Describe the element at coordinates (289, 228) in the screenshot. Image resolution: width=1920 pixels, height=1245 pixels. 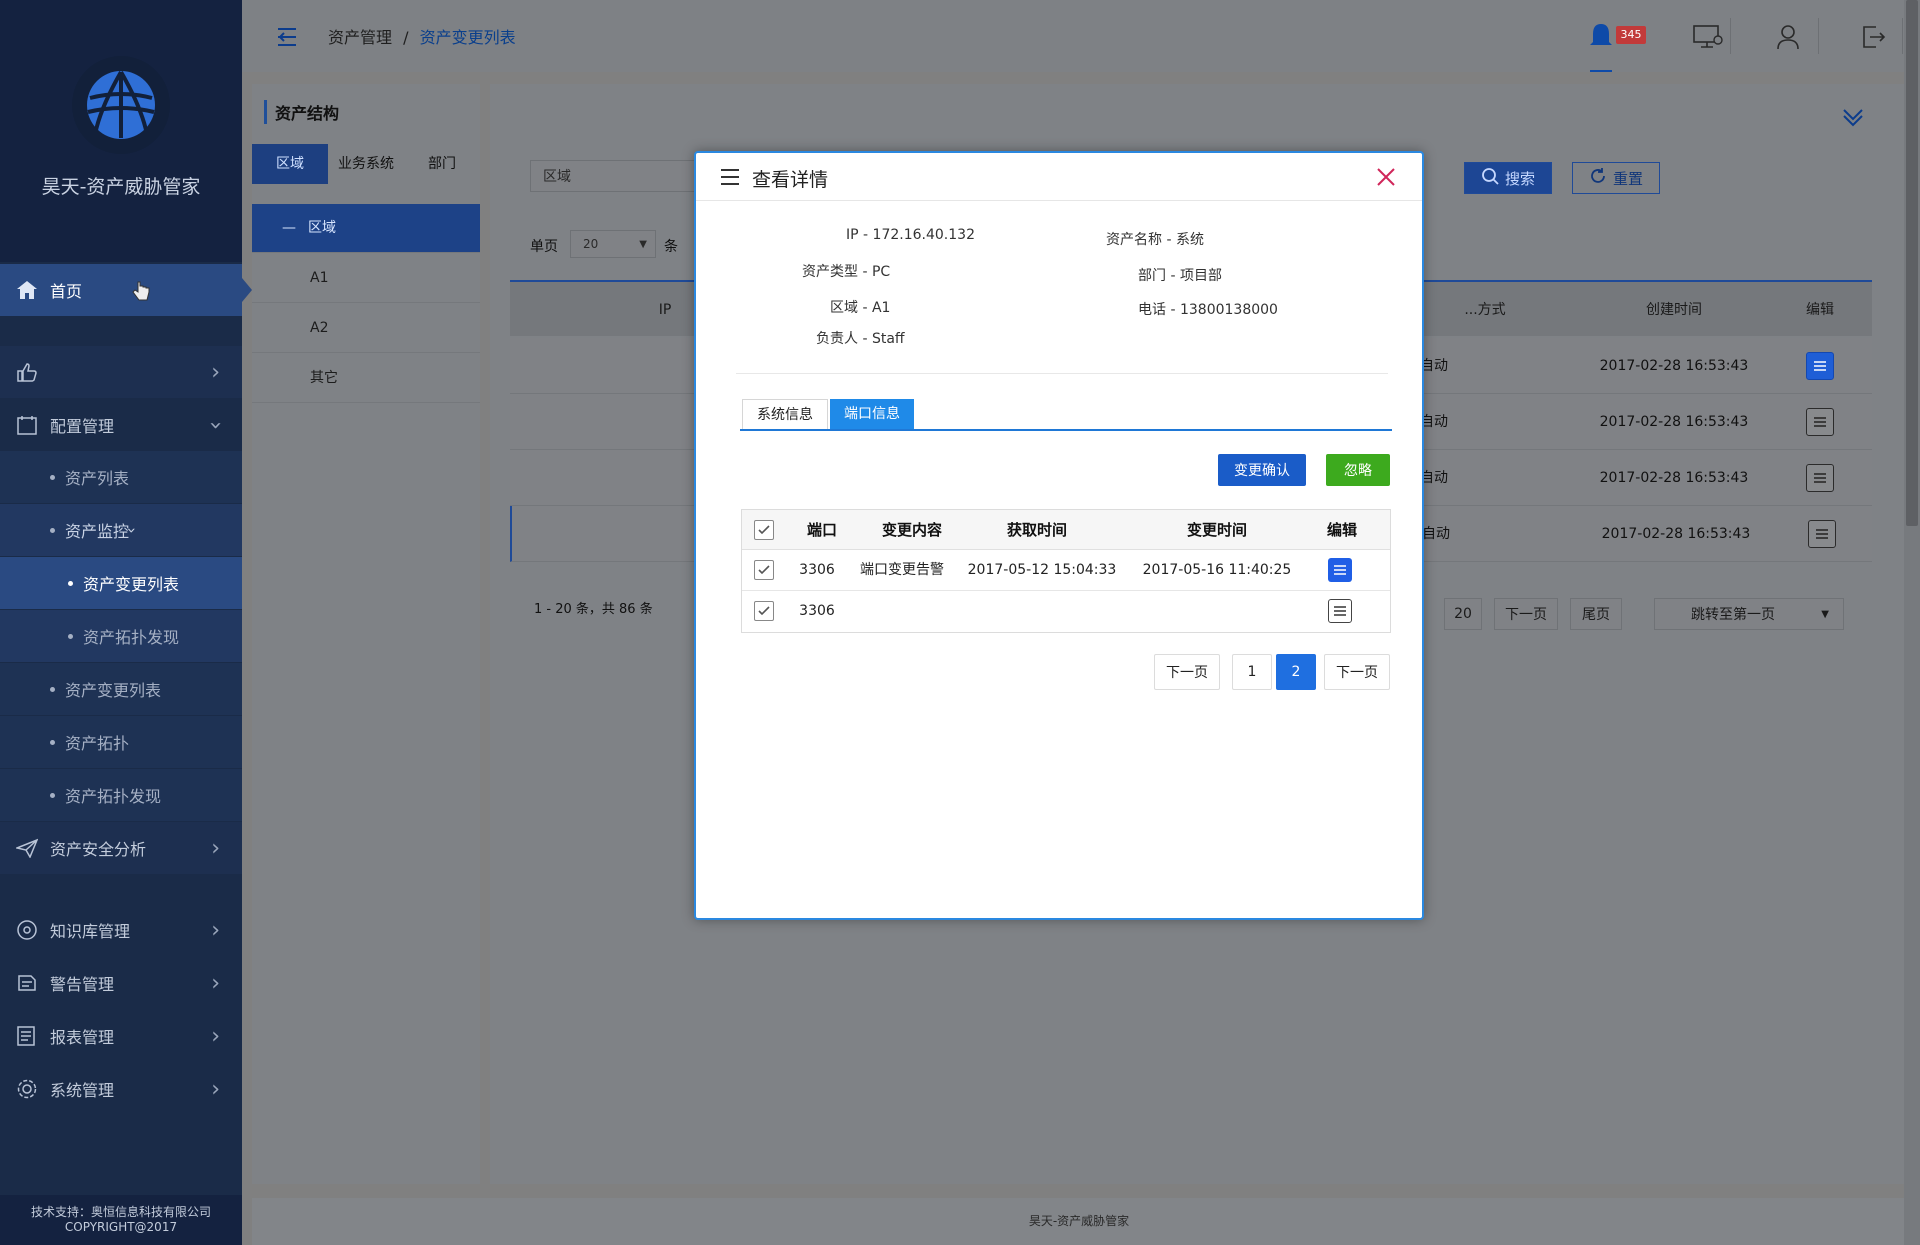
I see `collapse-icon: —` at that location.